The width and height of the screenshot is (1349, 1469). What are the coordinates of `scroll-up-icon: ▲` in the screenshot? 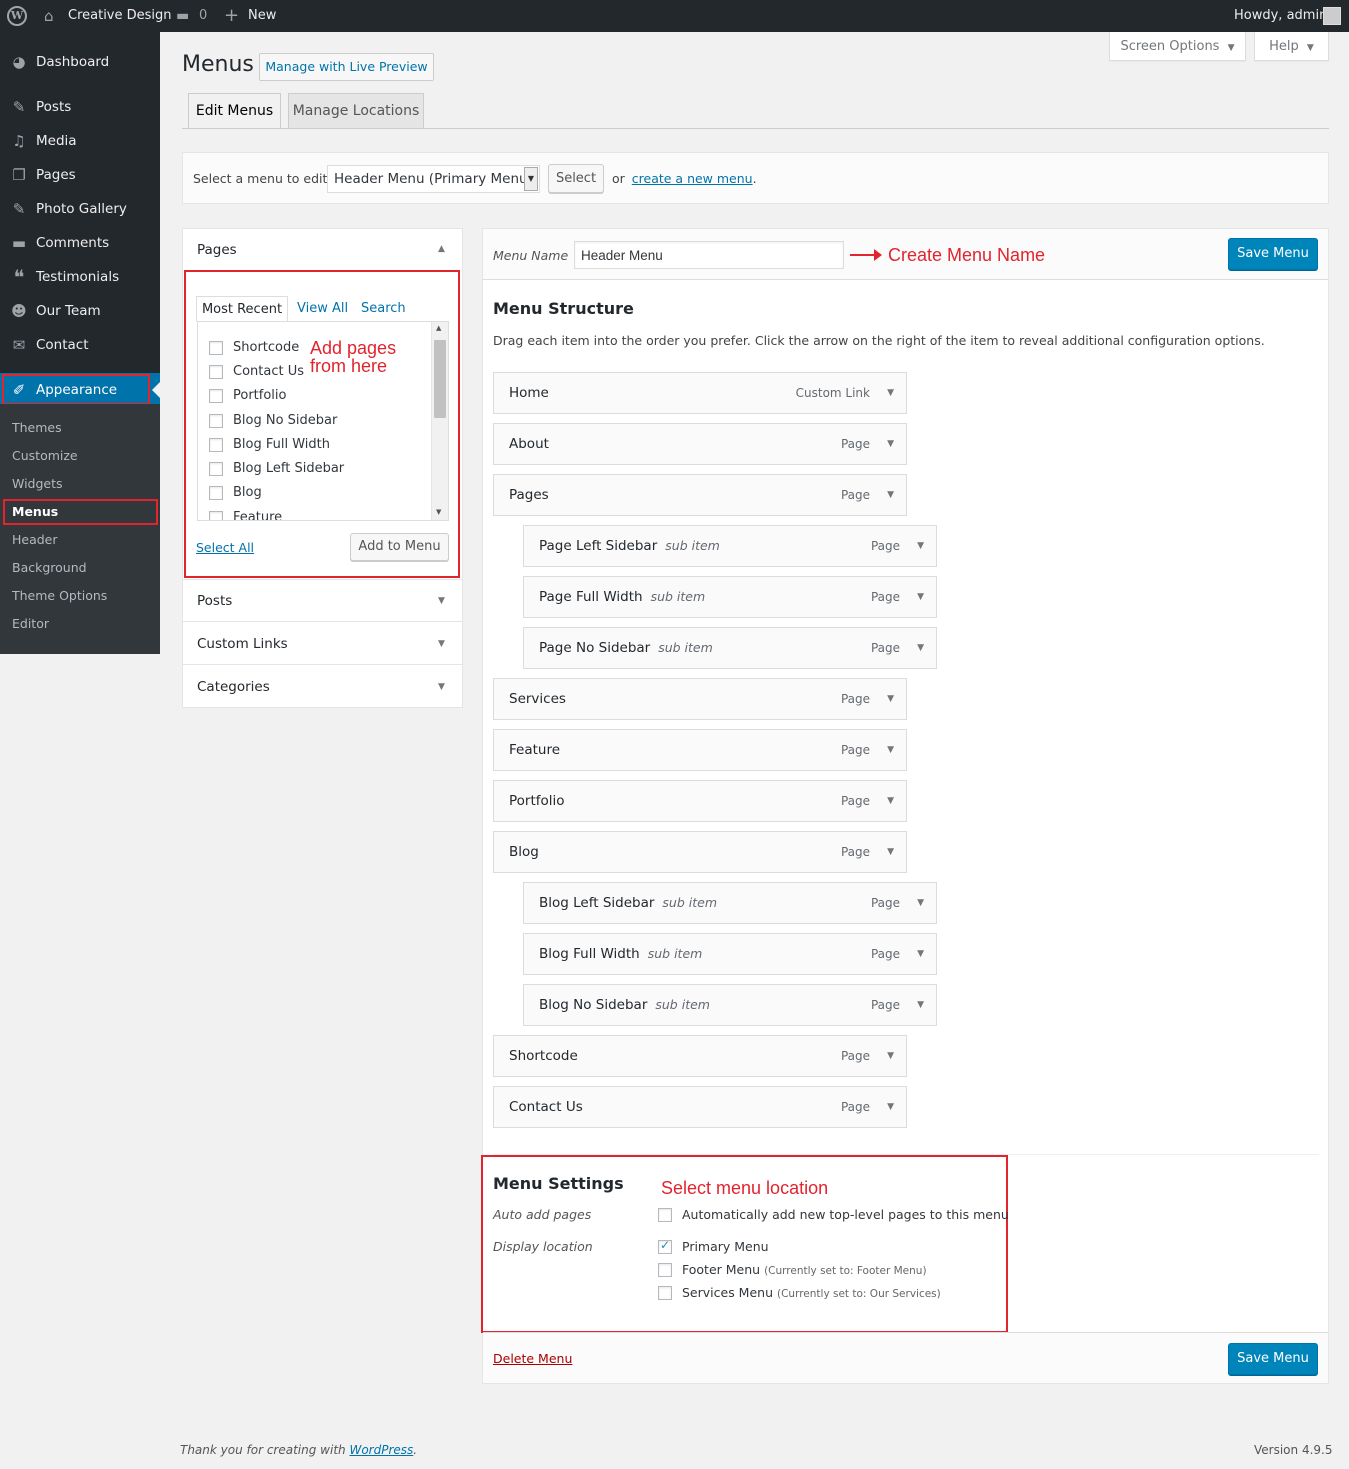 It's located at (438, 328).